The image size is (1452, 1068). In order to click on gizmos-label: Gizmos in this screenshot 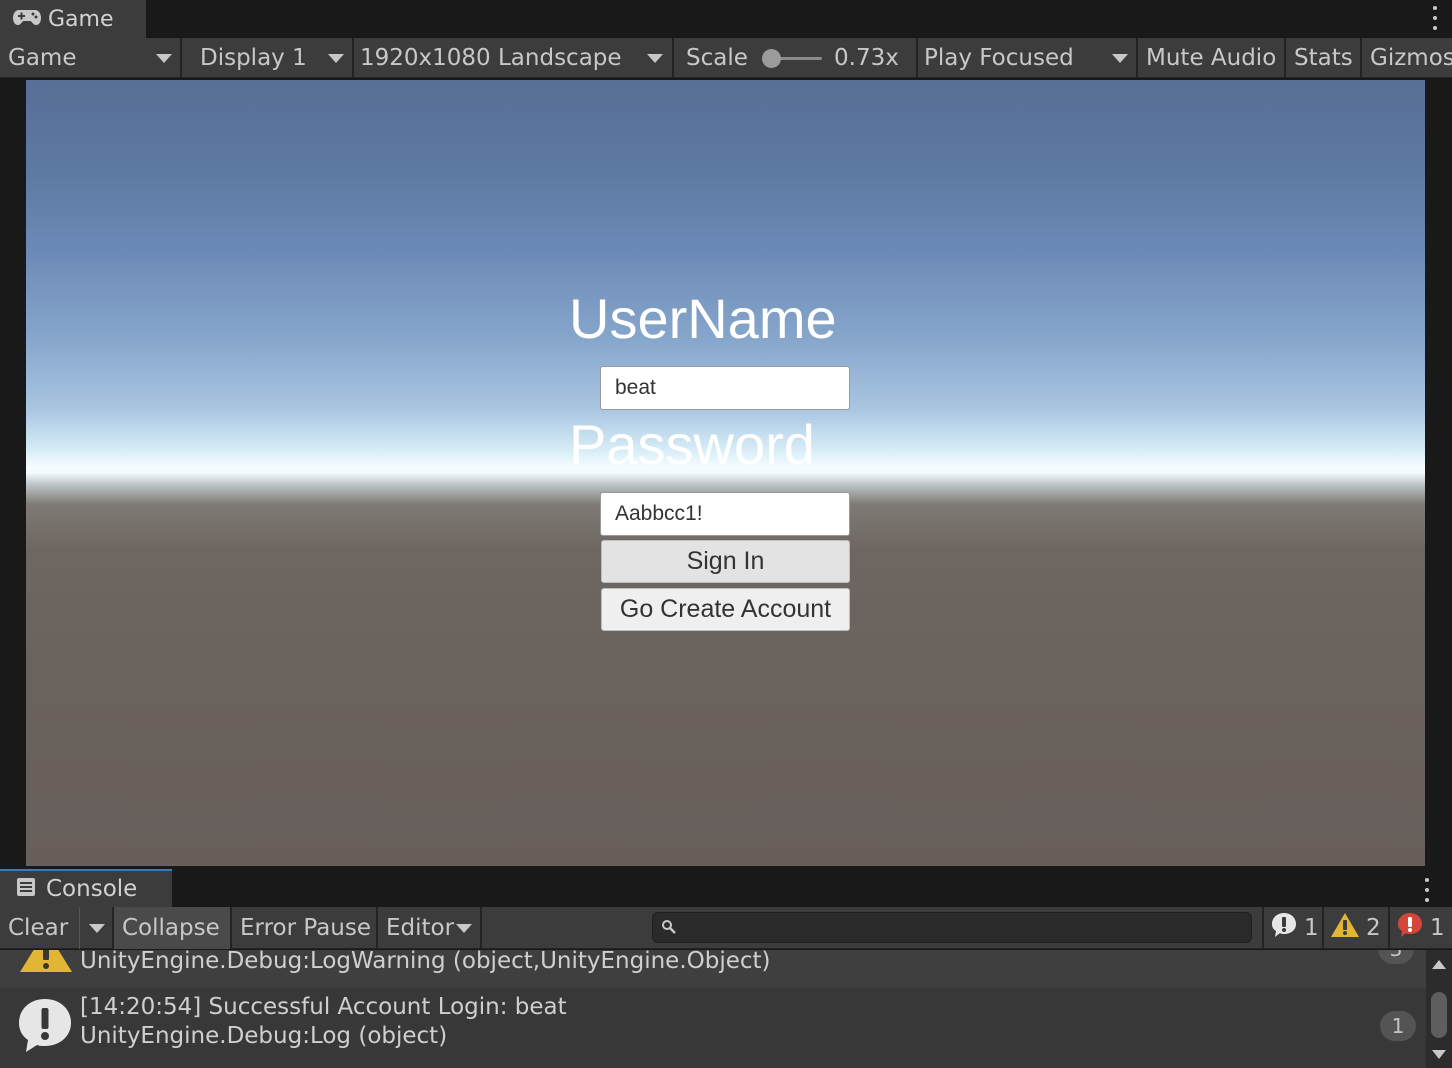, I will do `click(1411, 58)`.